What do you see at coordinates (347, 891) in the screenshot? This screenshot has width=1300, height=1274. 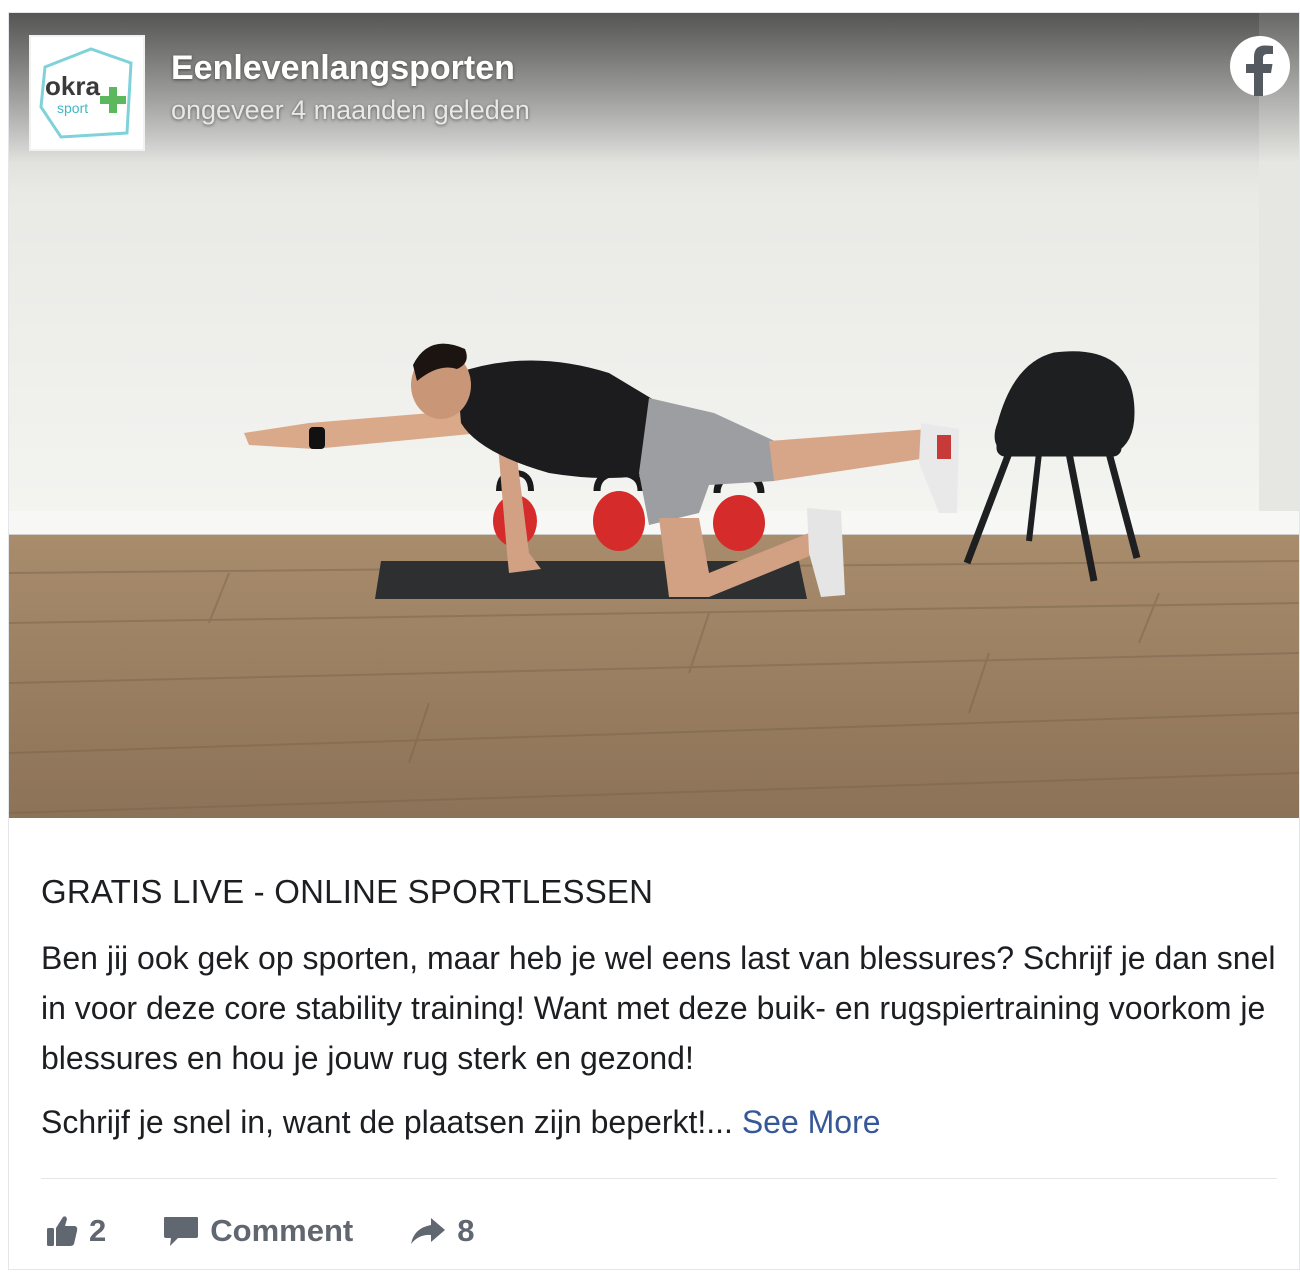 I see `post-title: GRATIS LIVE - ONLINE SPORTLESSEN` at bounding box center [347, 891].